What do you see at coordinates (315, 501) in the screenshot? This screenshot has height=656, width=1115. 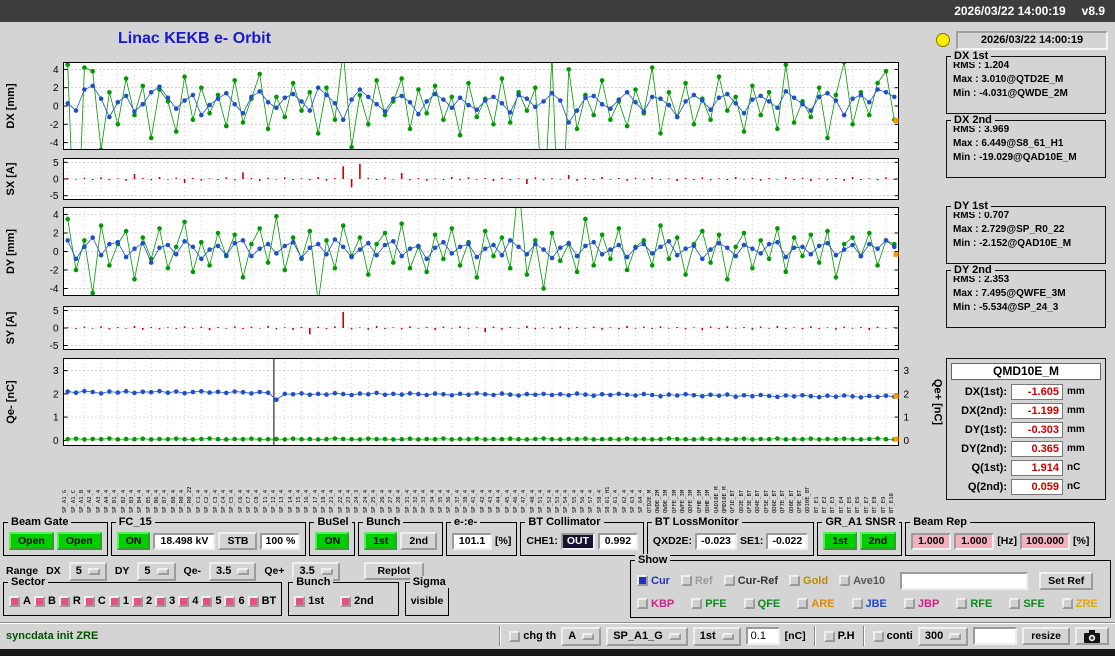 I see `bpm-label: SP_17_4` at bounding box center [315, 501].